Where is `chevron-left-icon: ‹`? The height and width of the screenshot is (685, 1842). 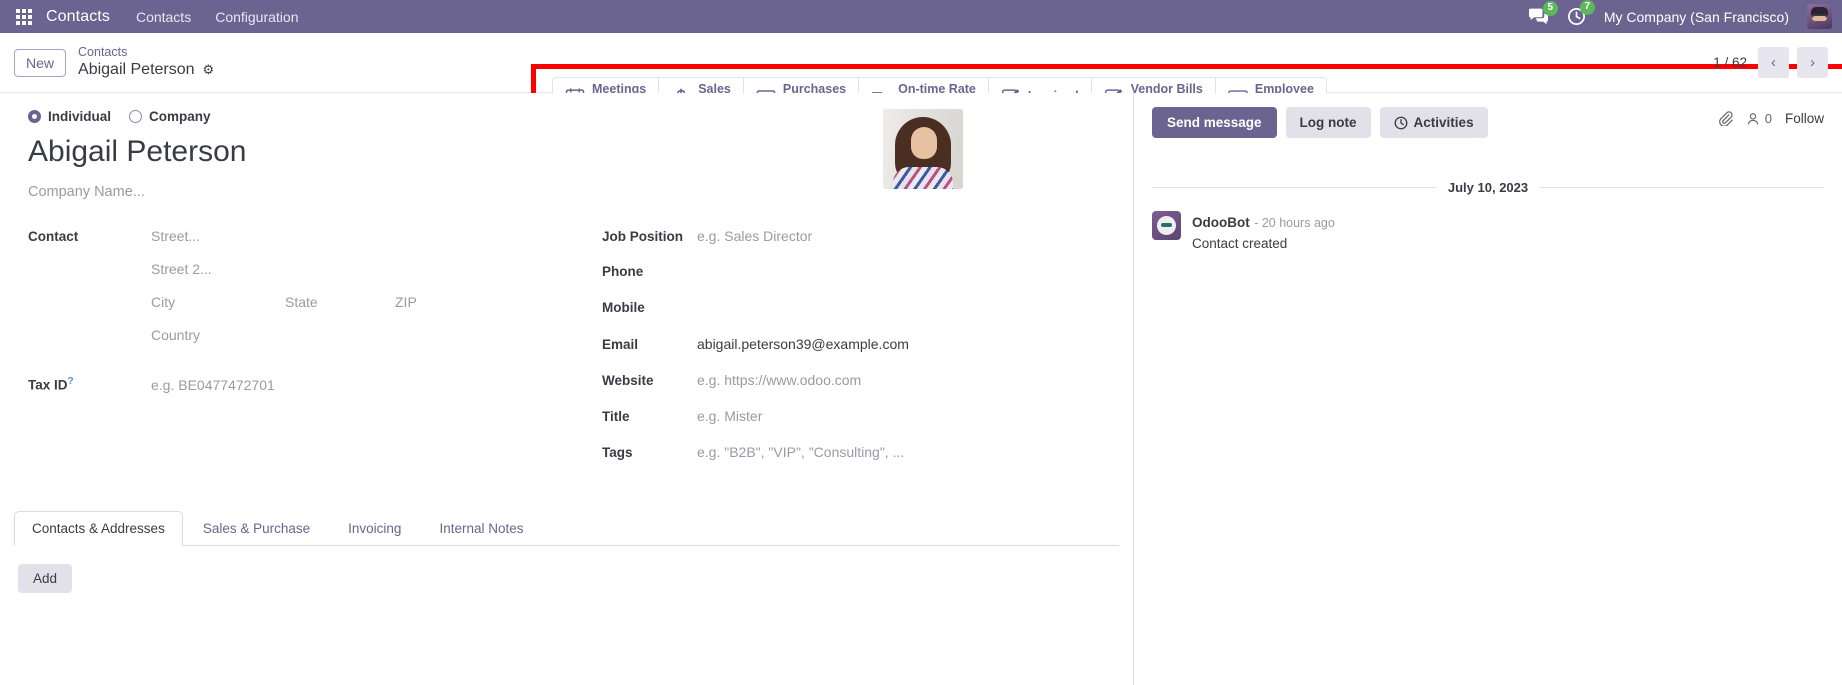
chevron-left-icon: ‹ is located at coordinates (1773, 62).